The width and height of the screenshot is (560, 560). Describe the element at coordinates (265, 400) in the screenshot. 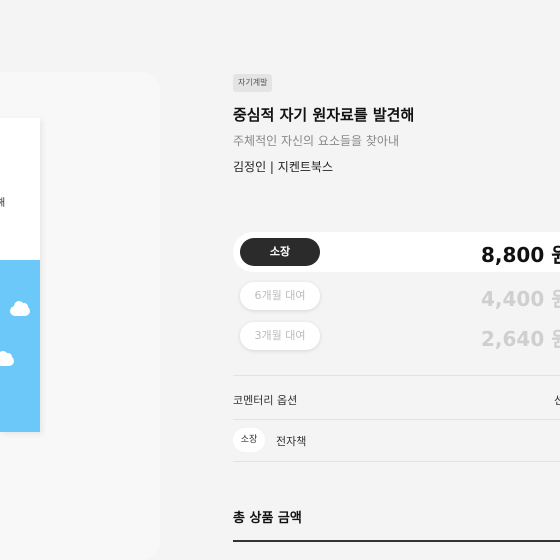

I see `complementary-options-label: 코멘터리 옵션` at that location.